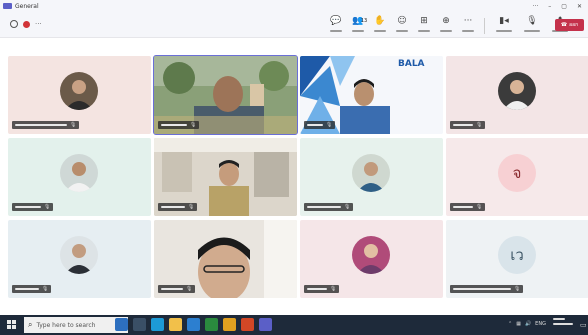  Describe the element at coordinates (583, 325) in the screenshot. I see `notification-icon: ▭` at that location.